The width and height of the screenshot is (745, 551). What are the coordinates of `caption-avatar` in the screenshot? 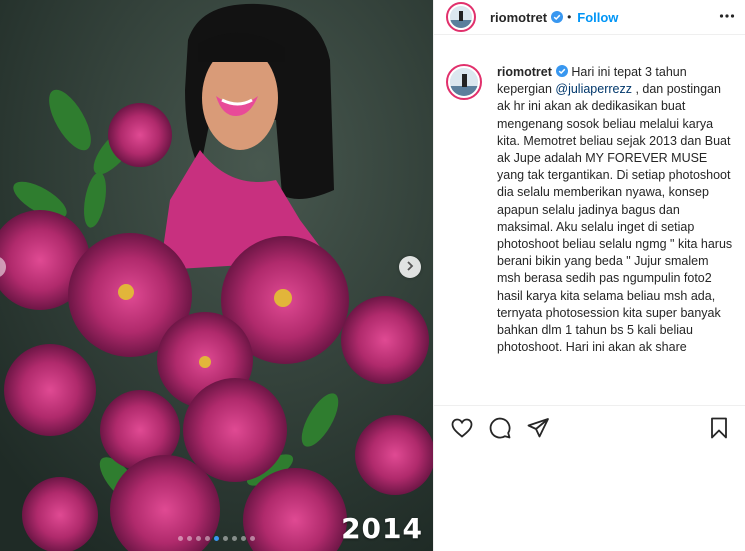 It's located at (464, 82).